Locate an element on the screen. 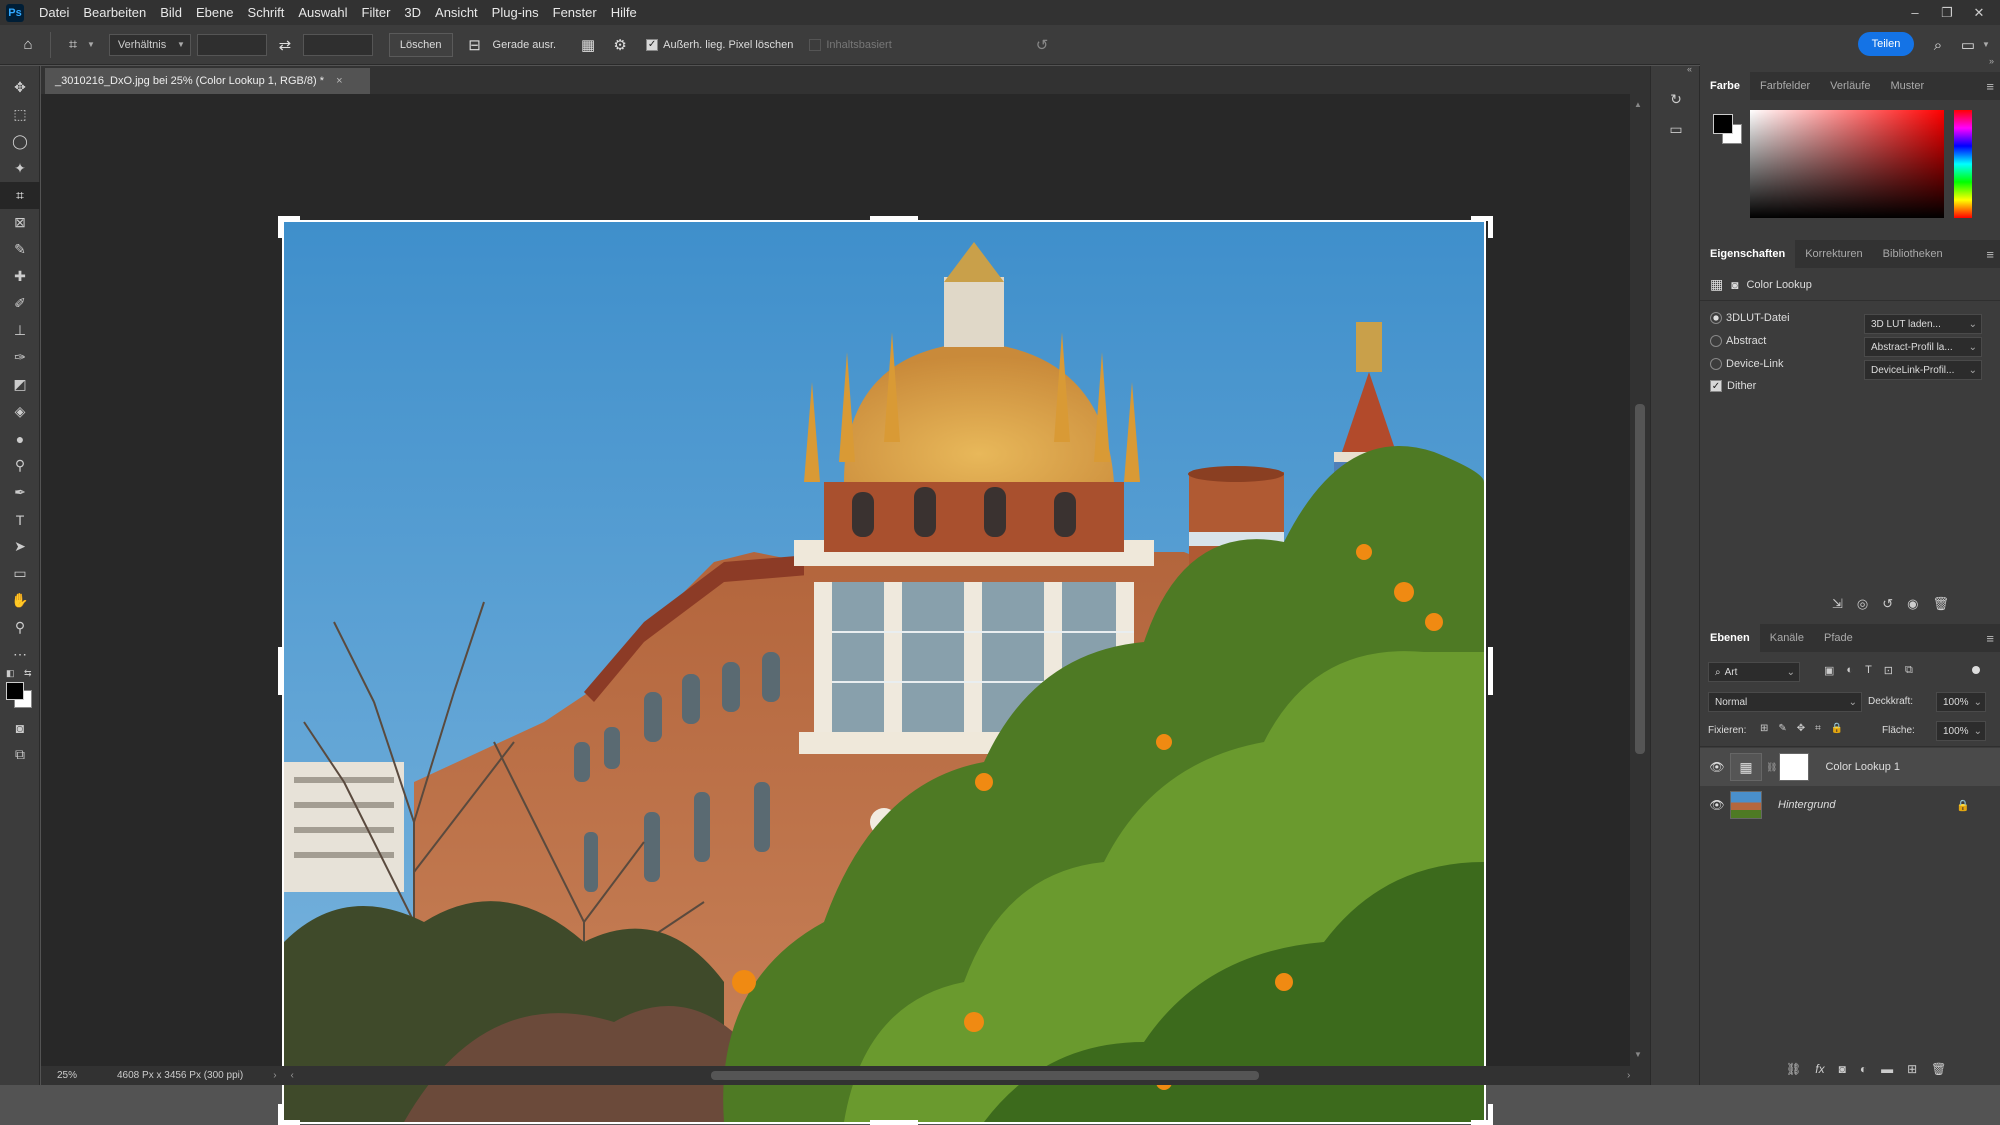  workspace-icon: ▭ is located at coordinates (1968, 45).